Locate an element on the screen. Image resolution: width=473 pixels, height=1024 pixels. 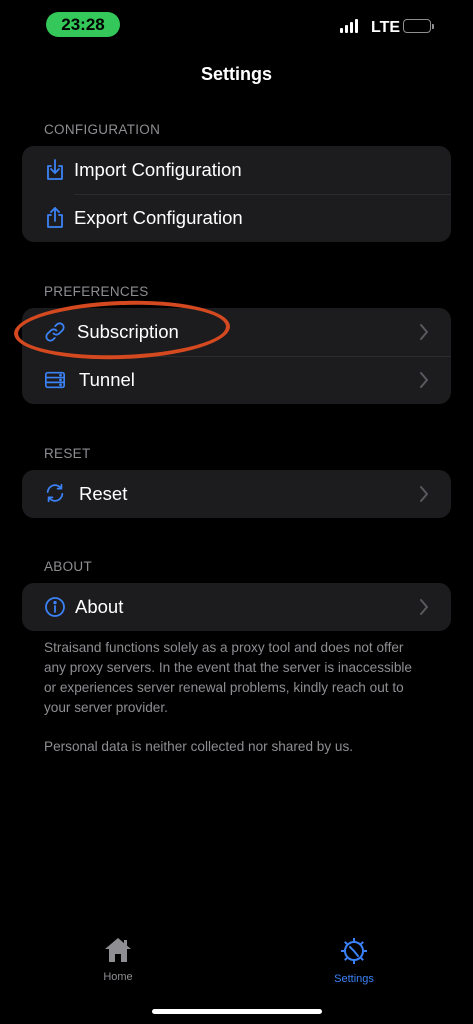
tab-home: Home is located at coordinates (118, 959).